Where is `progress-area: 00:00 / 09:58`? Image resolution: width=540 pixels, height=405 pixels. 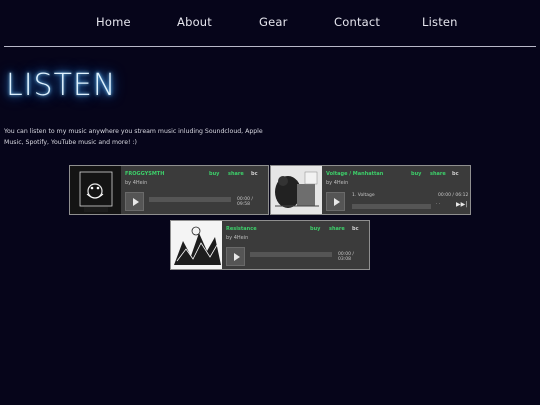 progress-area: 00:00 / 09:58 is located at coordinates (207, 201).